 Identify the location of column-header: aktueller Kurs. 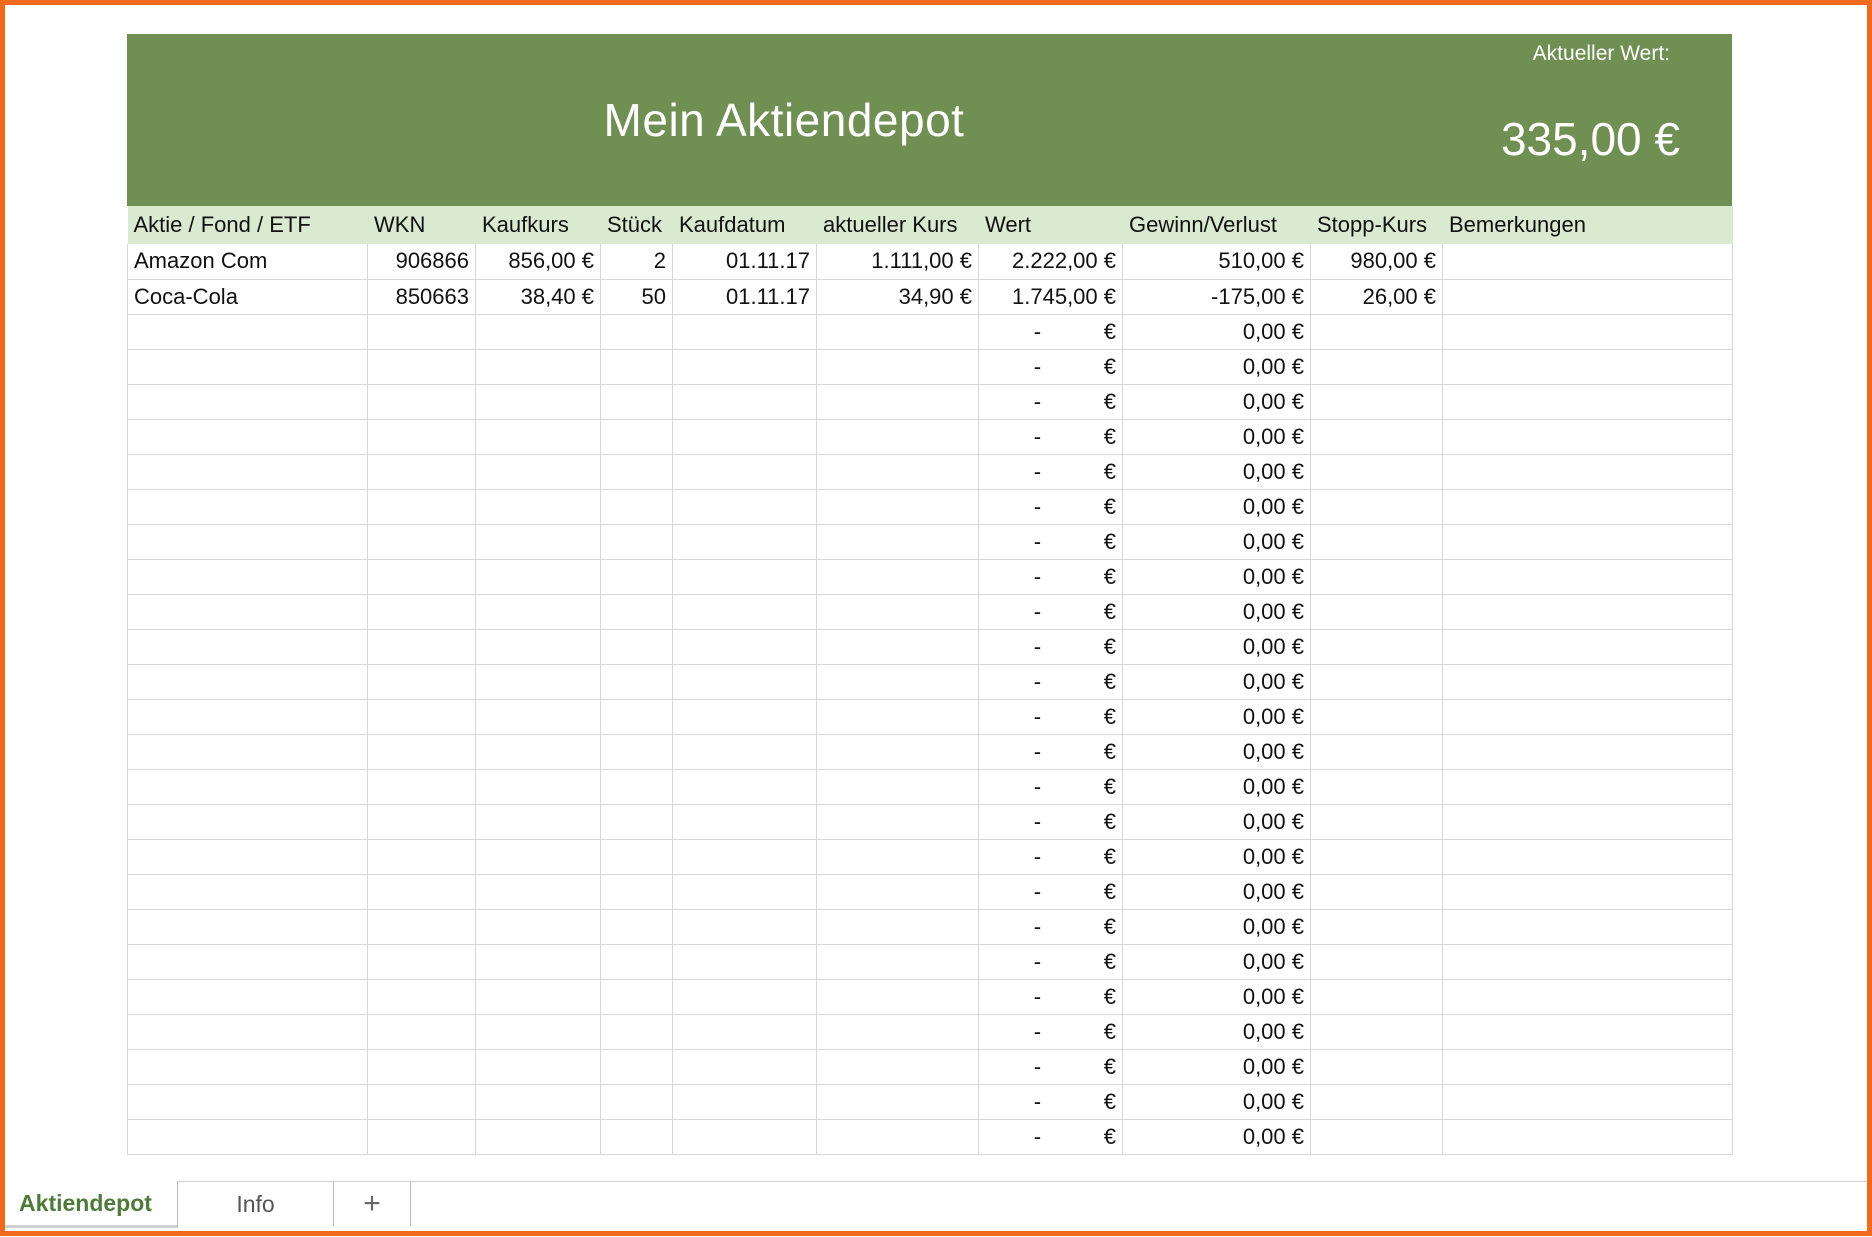
(897, 225).